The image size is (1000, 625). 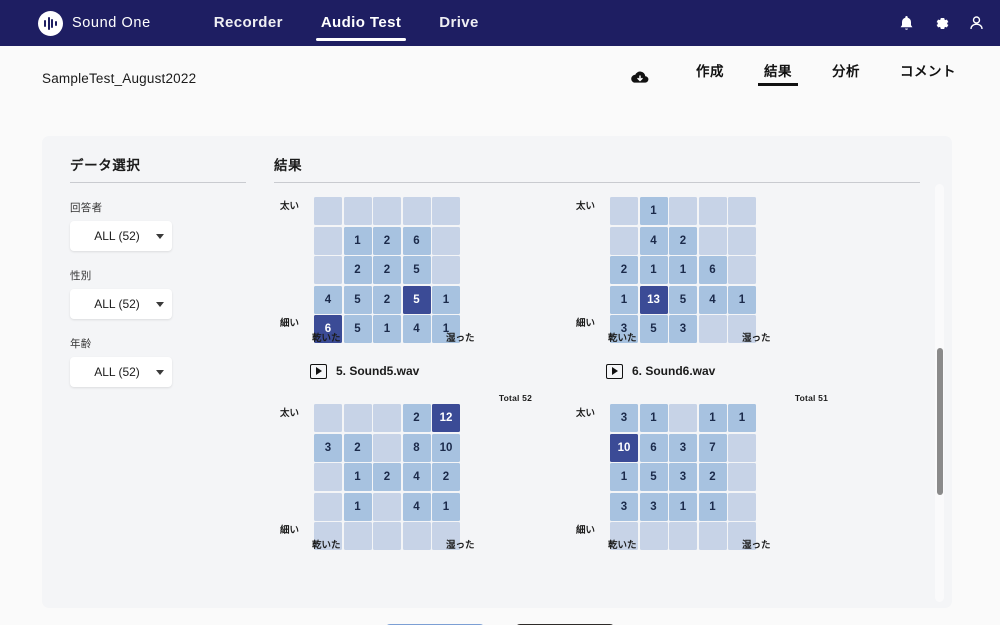 I want to click on main-tab-drive: Drive, so click(x=459, y=23).